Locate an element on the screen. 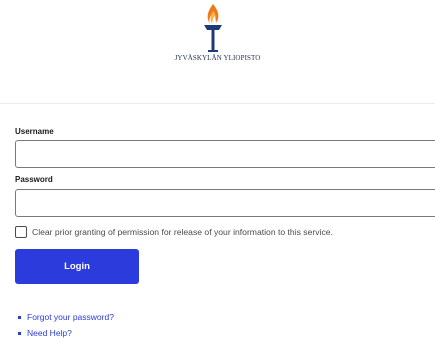 Image resolution: width=435 pixels, height=342 pixels. need-help-link: Need Help? is located at coordinates (49, 333).